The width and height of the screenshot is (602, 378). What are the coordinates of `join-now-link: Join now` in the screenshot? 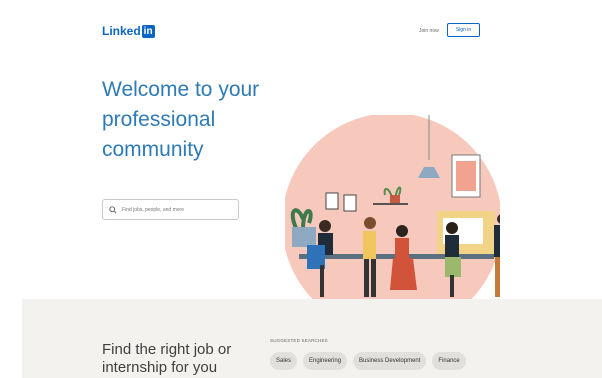 It's located at (429, 31).